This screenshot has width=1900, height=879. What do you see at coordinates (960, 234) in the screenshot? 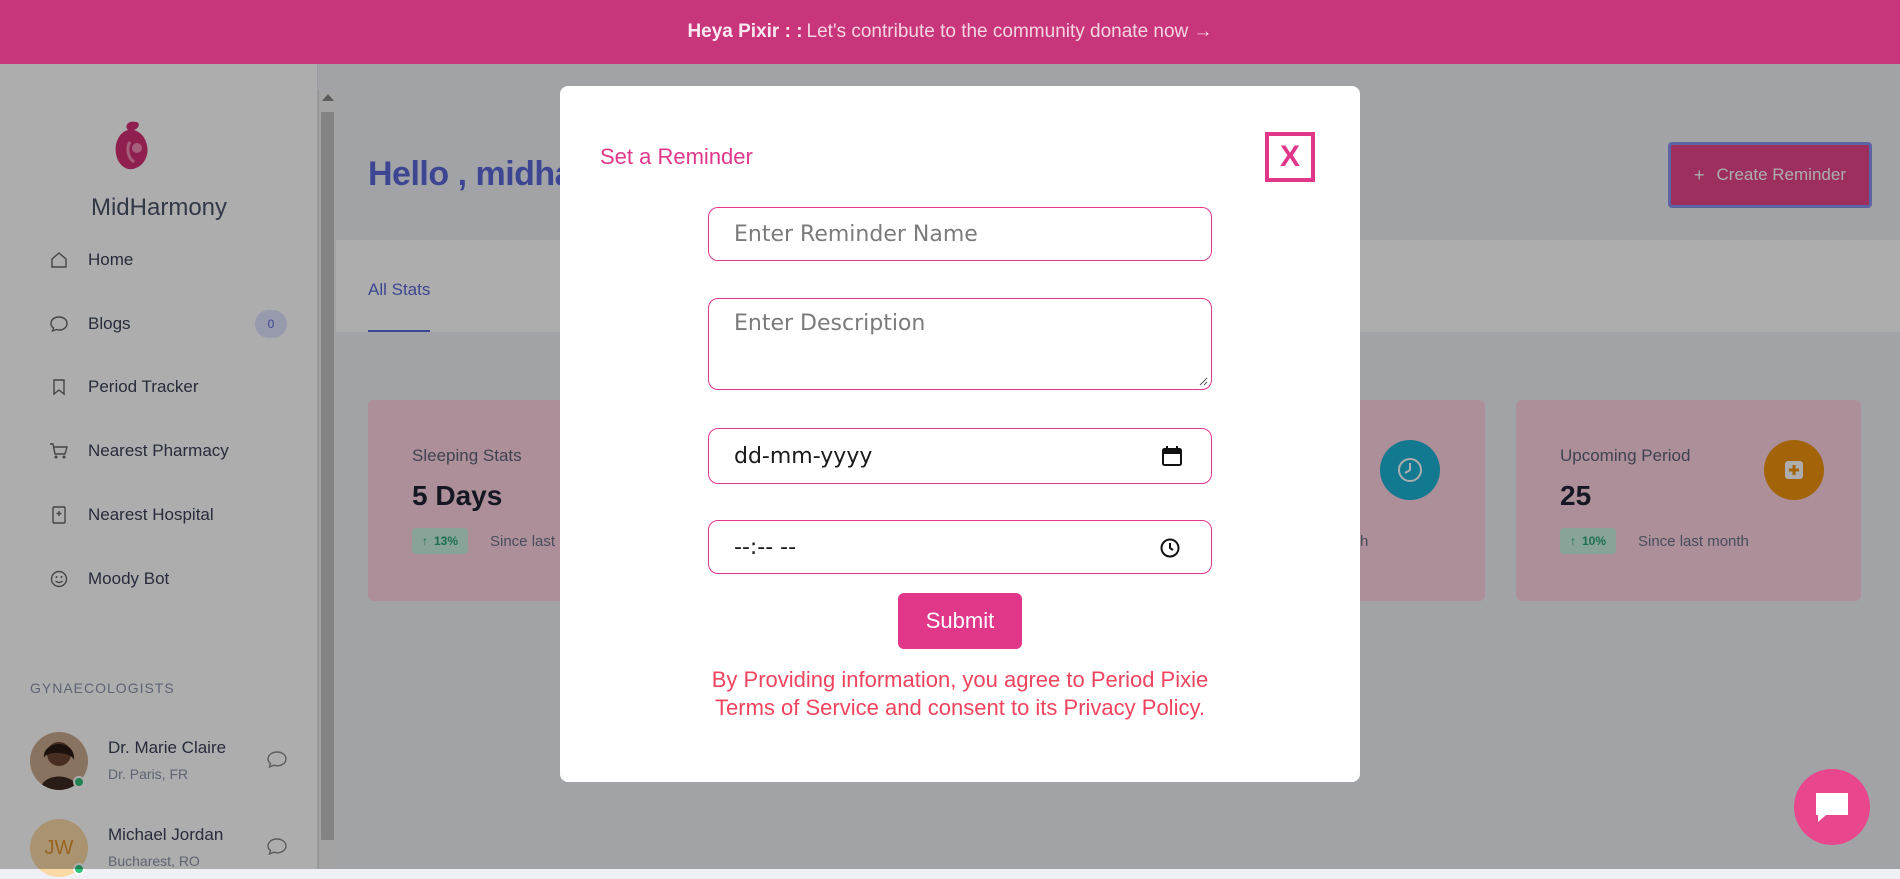
I see `reminder-name-input: Enter Reminder Name` at bounding box center [960, 234].